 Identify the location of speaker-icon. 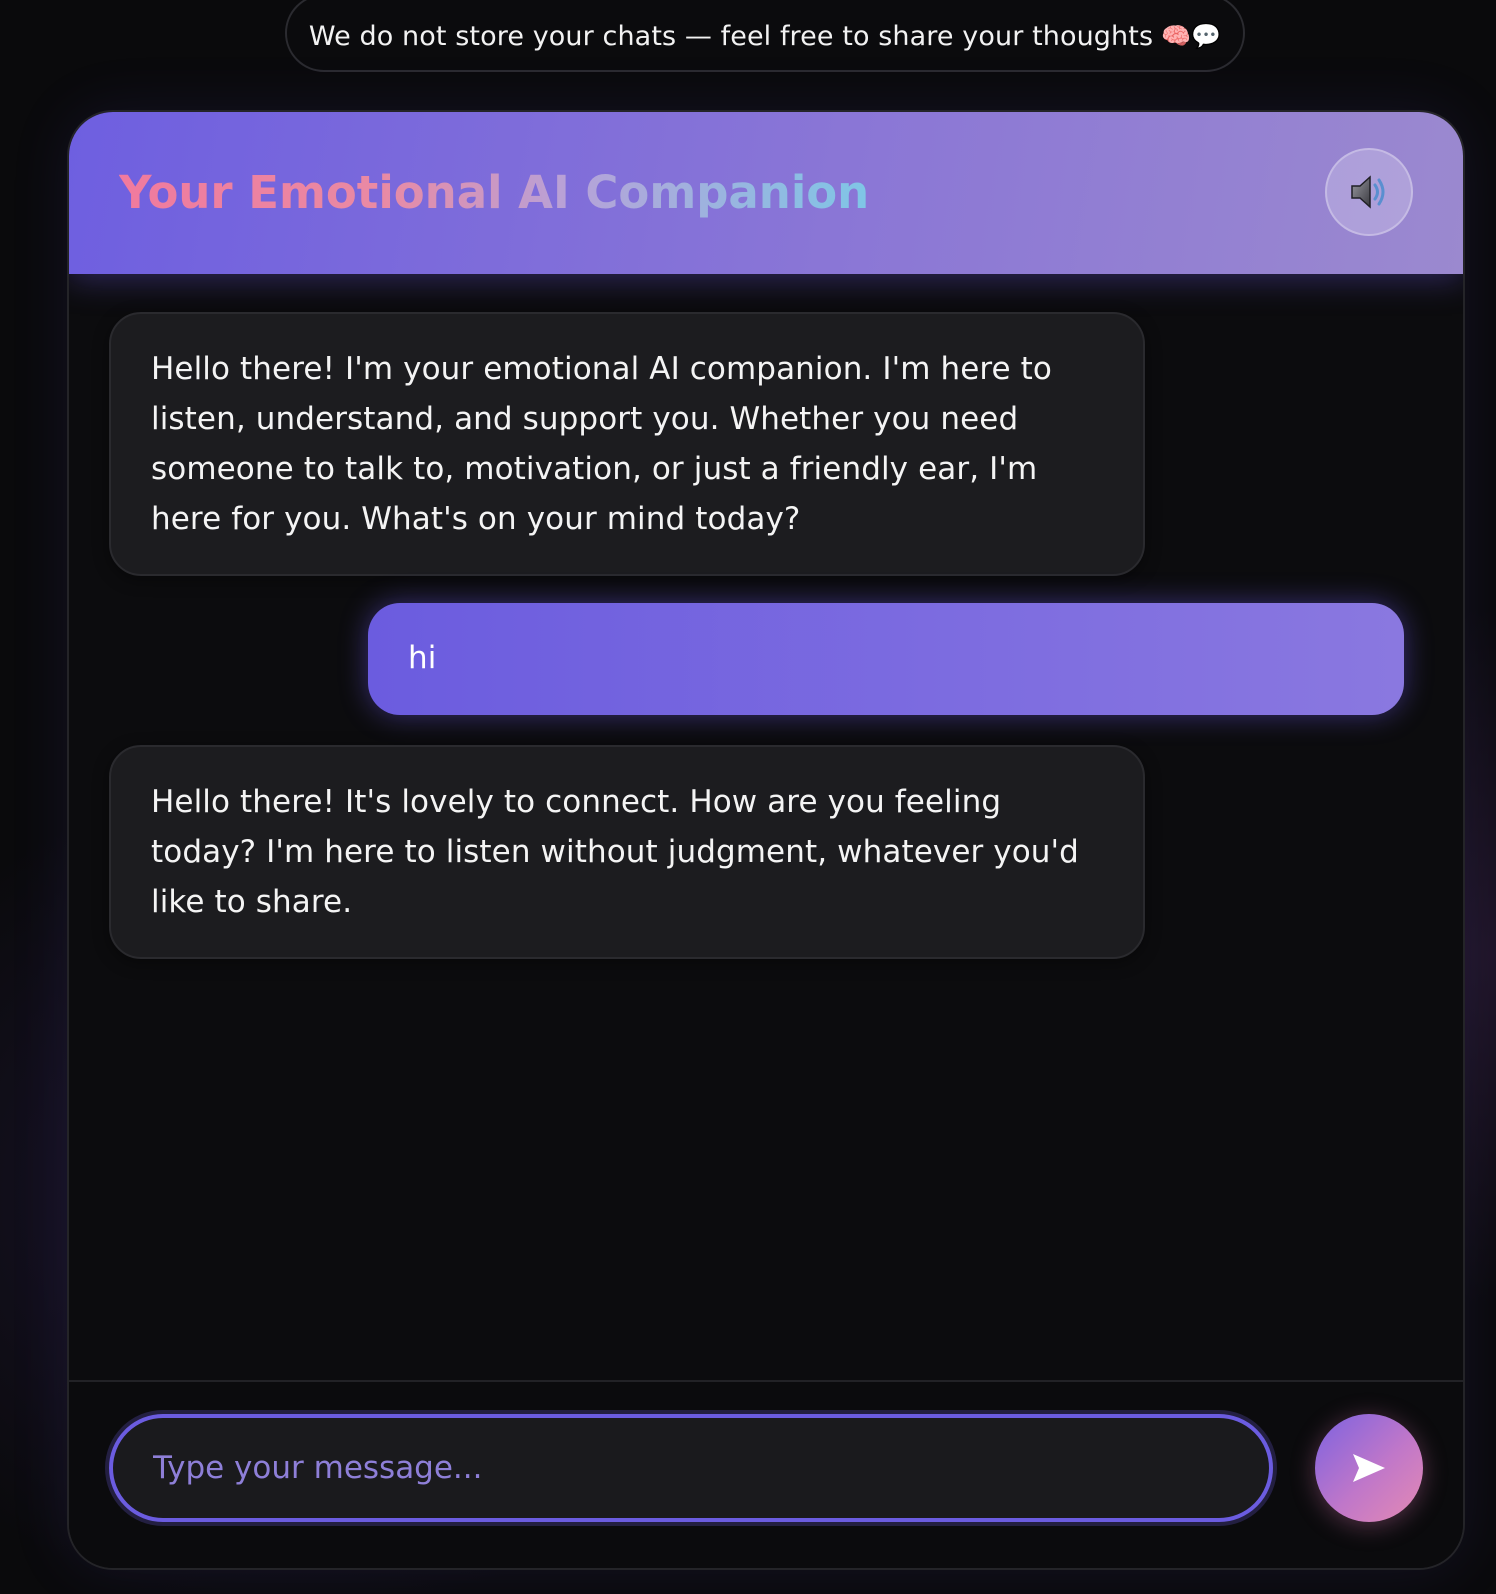
(1368, 192).